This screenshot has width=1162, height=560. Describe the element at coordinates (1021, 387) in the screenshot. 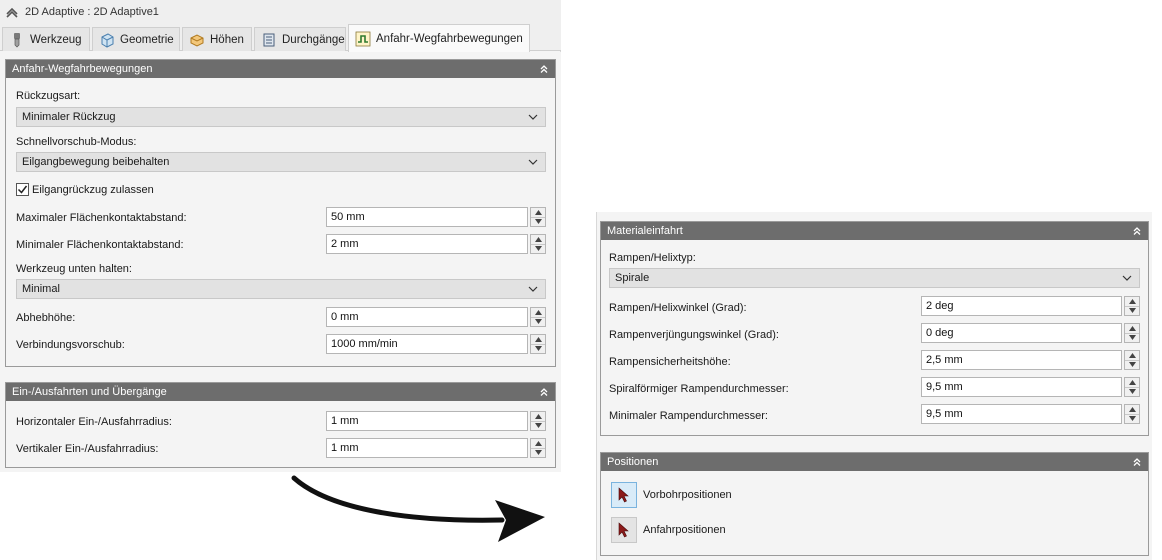

I see `spiral-diameter-input: 9,5 mm` at that location.